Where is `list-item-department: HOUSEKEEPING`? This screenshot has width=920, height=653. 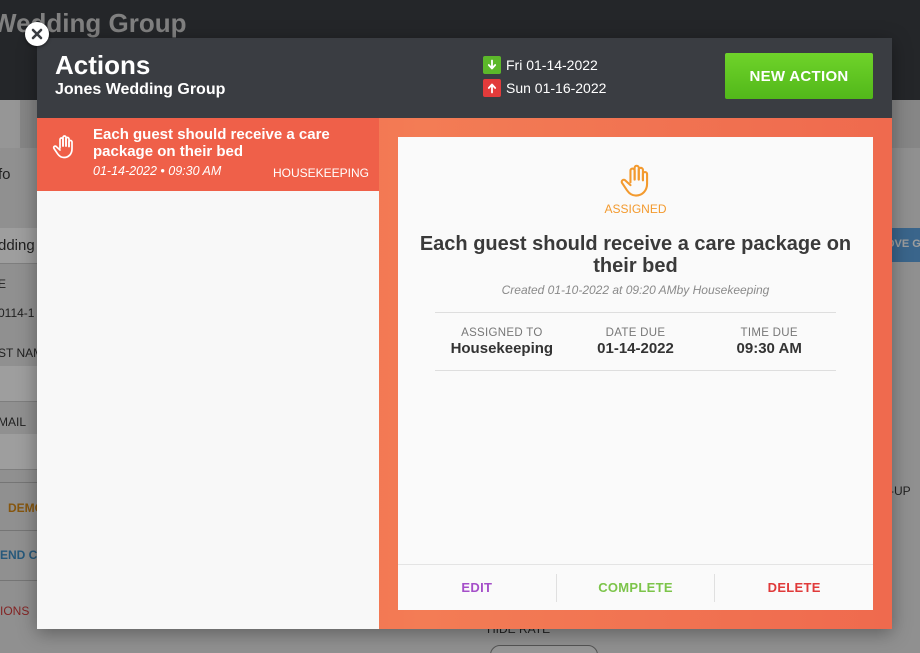
list-item-department: HOUSEKEEPING is located at coordinates (320, 173).